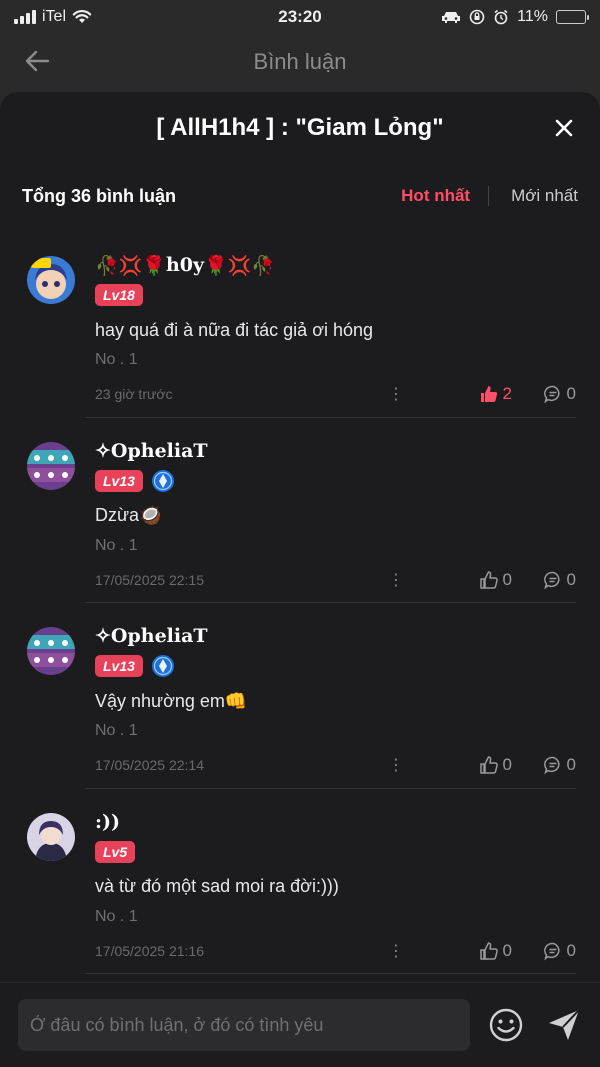 The height and width of the screenshot is (1067, 600). Describe the element at coordinates (451, 17) in the screenshot. I see `car-icon` at that location.